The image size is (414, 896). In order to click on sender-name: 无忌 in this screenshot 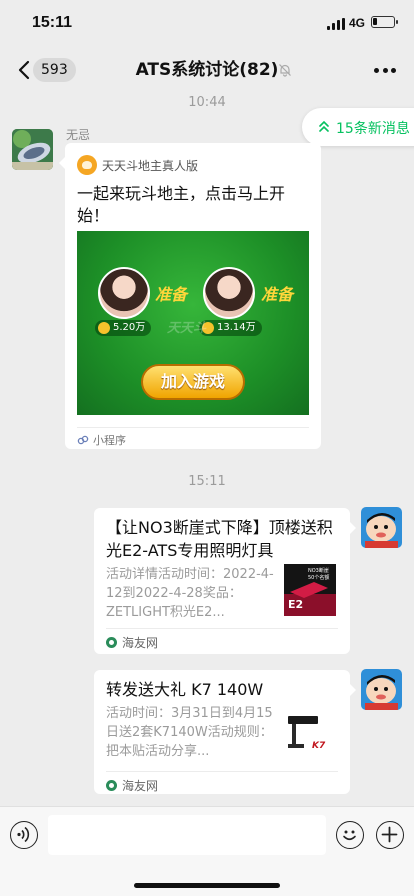, I will do `click(78, 135)`.